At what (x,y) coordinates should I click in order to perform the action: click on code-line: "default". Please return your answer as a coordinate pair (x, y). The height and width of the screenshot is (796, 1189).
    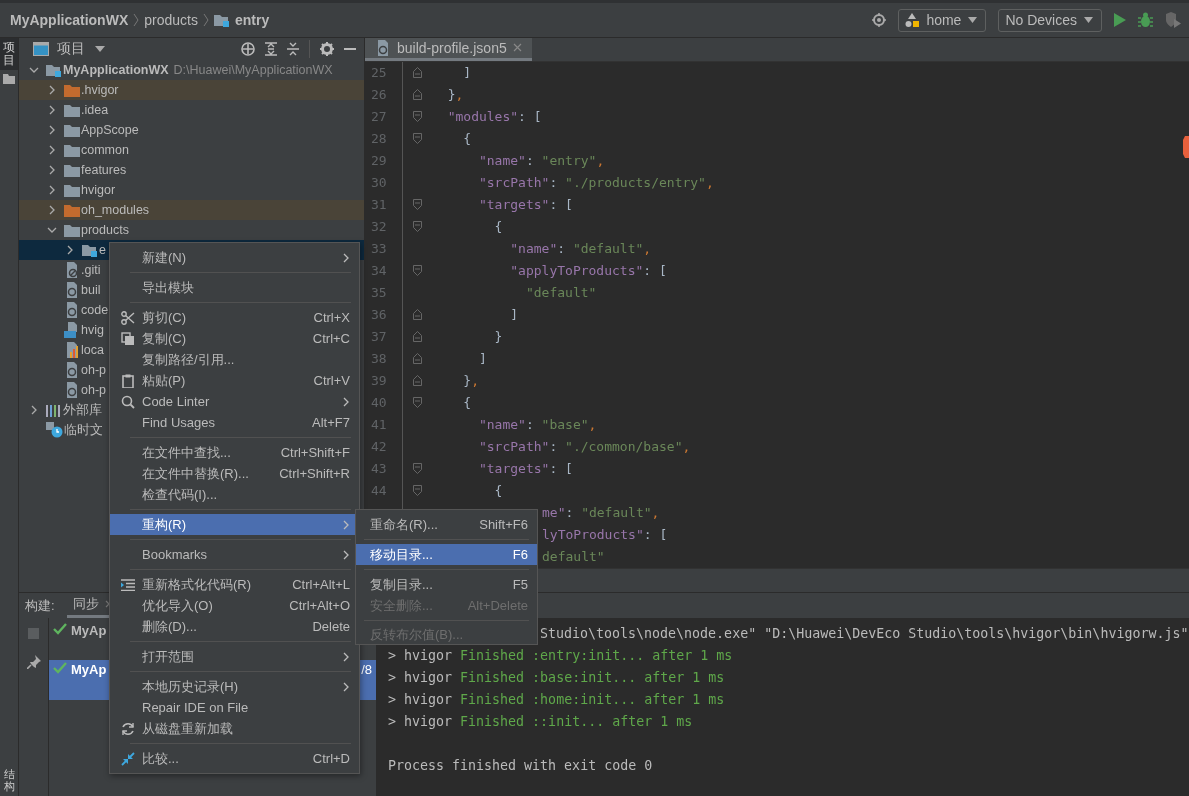
    Looking at the image, I should click on (560, 292).